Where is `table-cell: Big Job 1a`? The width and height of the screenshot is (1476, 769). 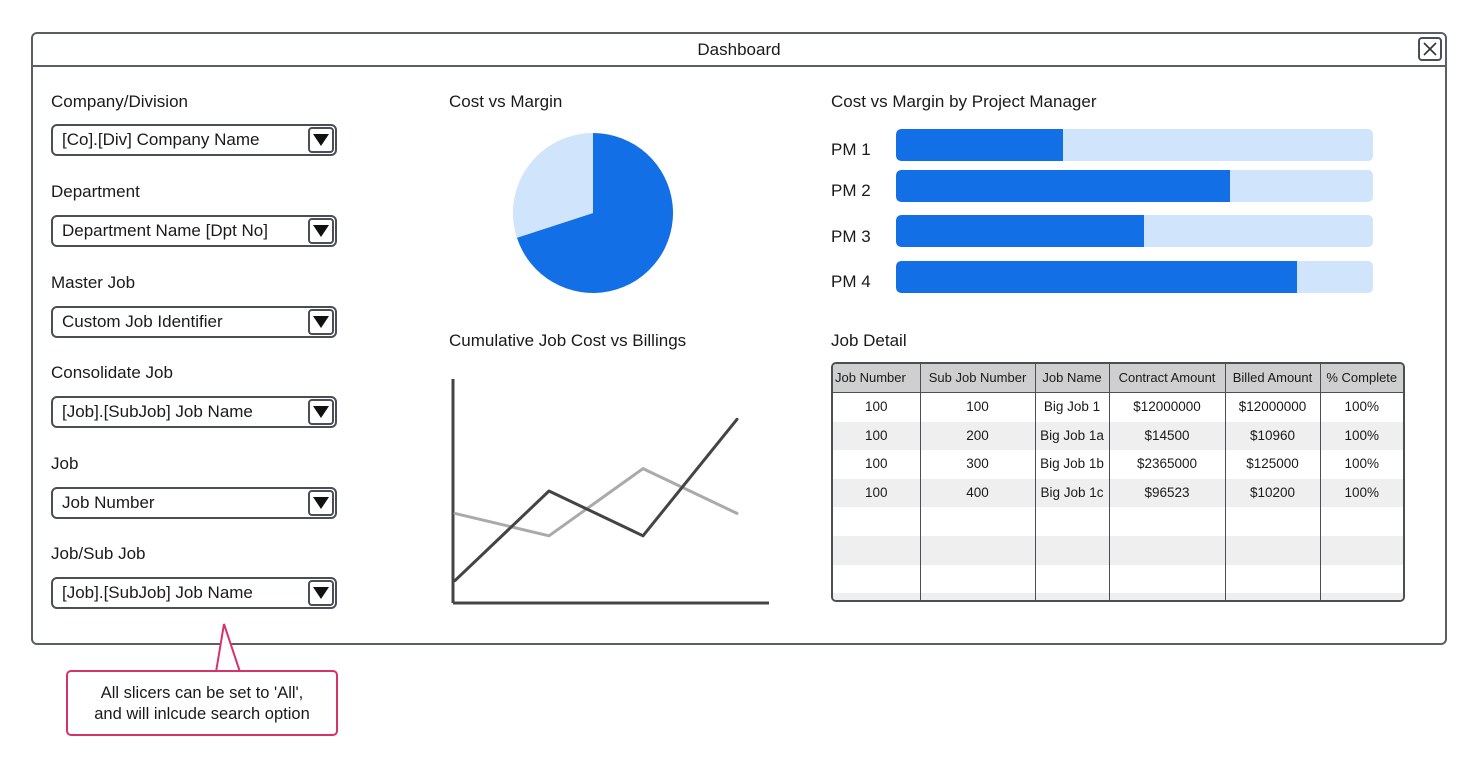
table-cell: Big Job 1a is located at coordinates (1072, 436).